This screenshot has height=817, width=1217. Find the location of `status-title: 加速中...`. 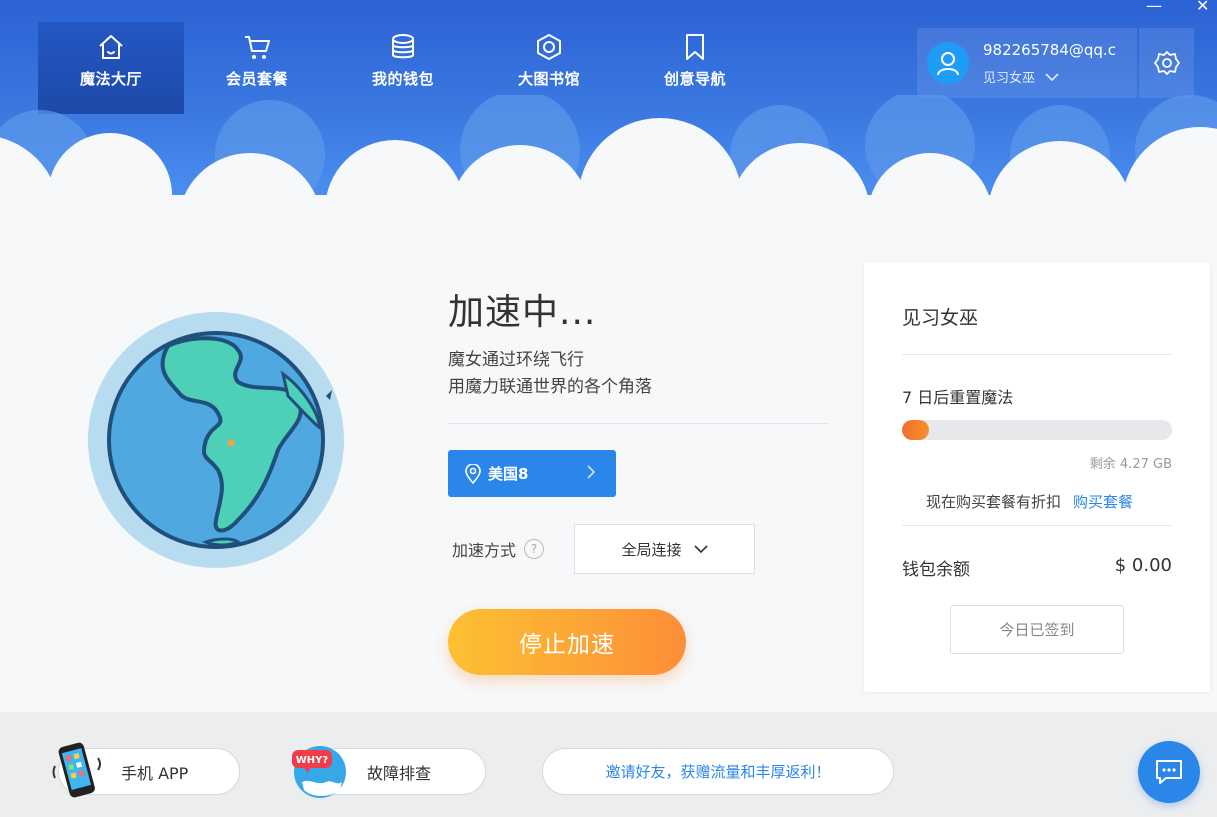

status-title: 加速中... is located at coordinates (522, 312).